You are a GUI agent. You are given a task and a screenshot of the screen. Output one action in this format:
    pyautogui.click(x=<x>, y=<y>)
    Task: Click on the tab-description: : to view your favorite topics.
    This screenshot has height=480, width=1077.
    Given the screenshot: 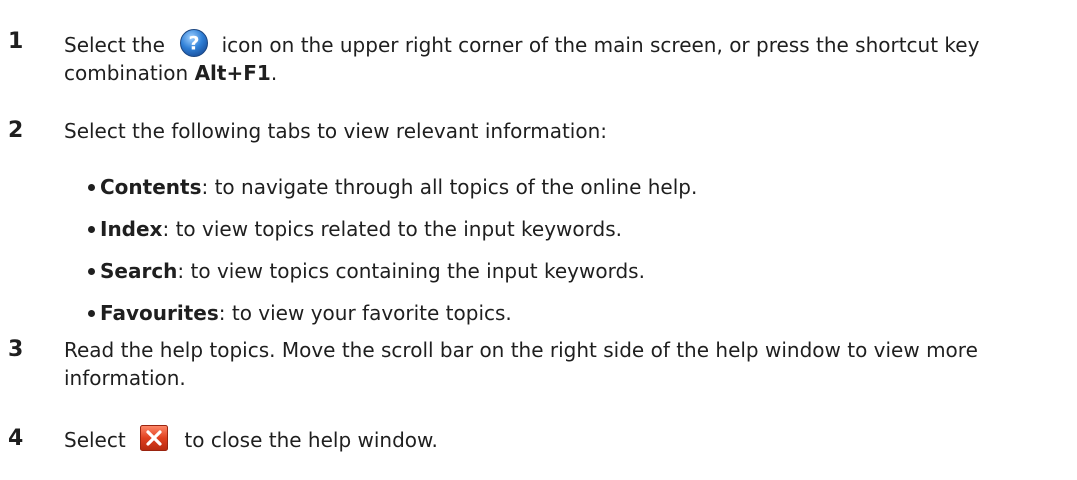 What is the action you would take?
    pyautogui.click(x=365, y=313)
    